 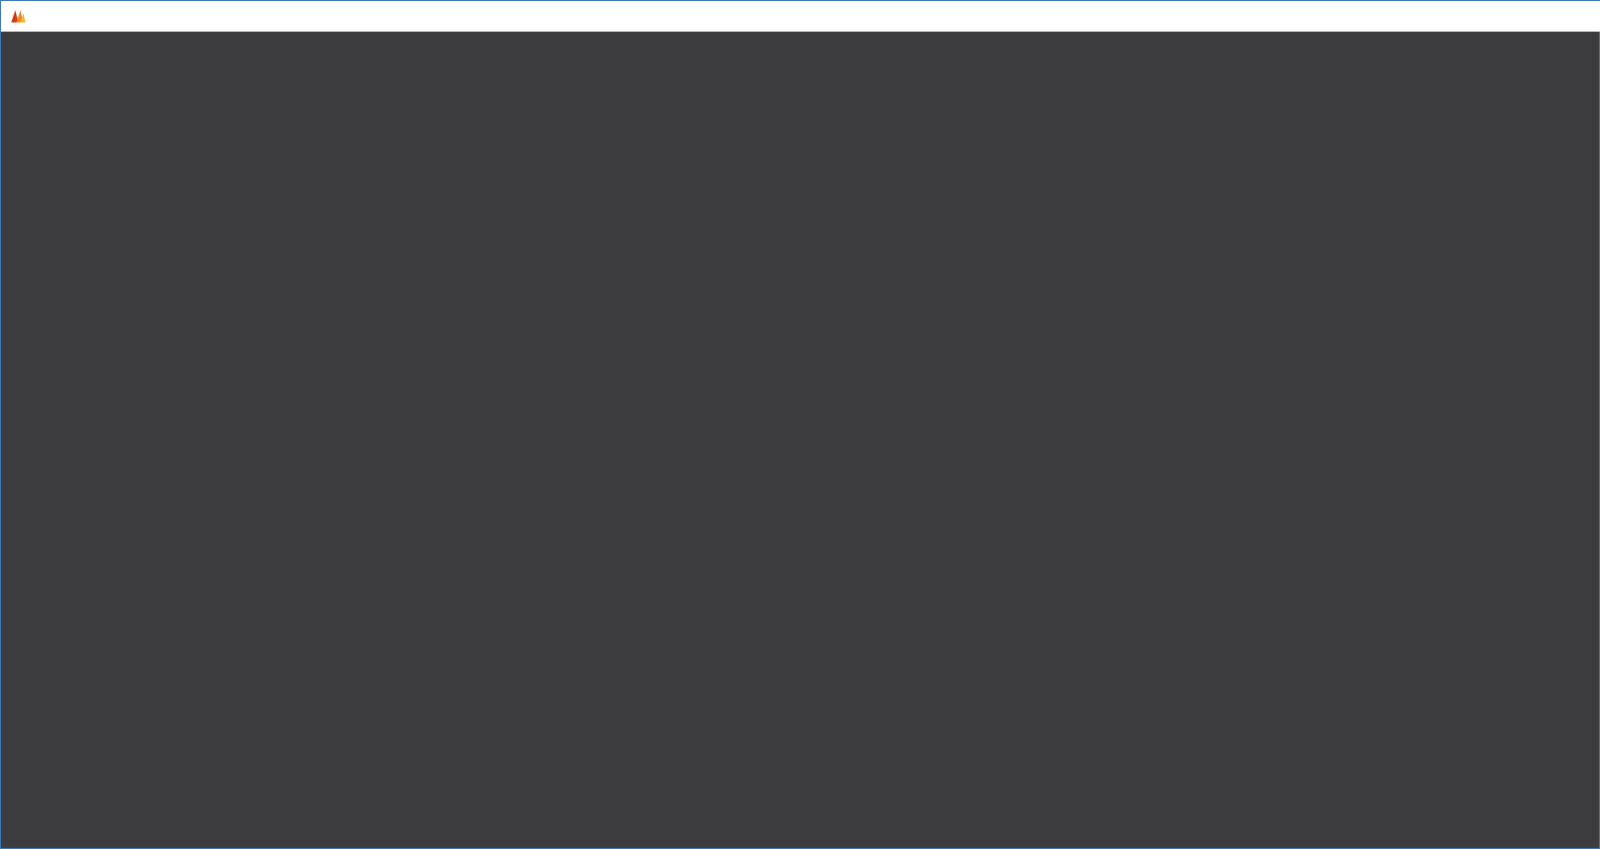 What do you see at coordinates (800, 16) in the screenshot?
I see `title-bar` at bounding box center [800, 16].